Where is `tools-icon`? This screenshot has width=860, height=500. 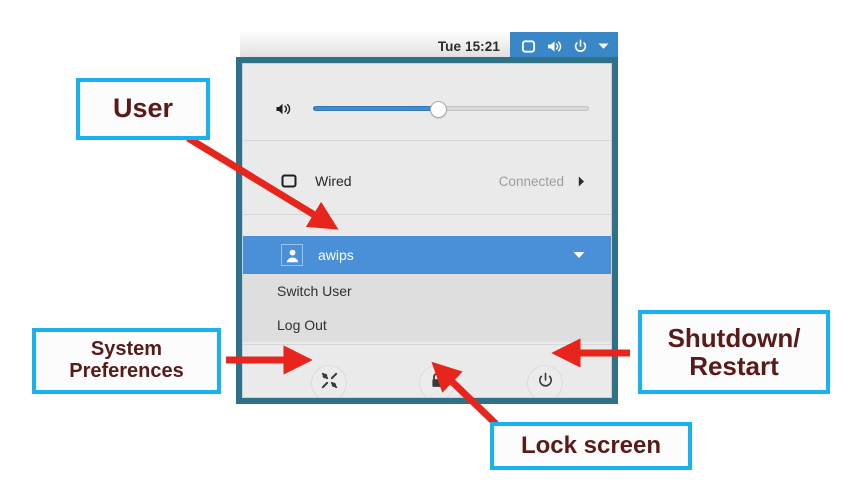 tools-icon is located at coordinates (329, 383).